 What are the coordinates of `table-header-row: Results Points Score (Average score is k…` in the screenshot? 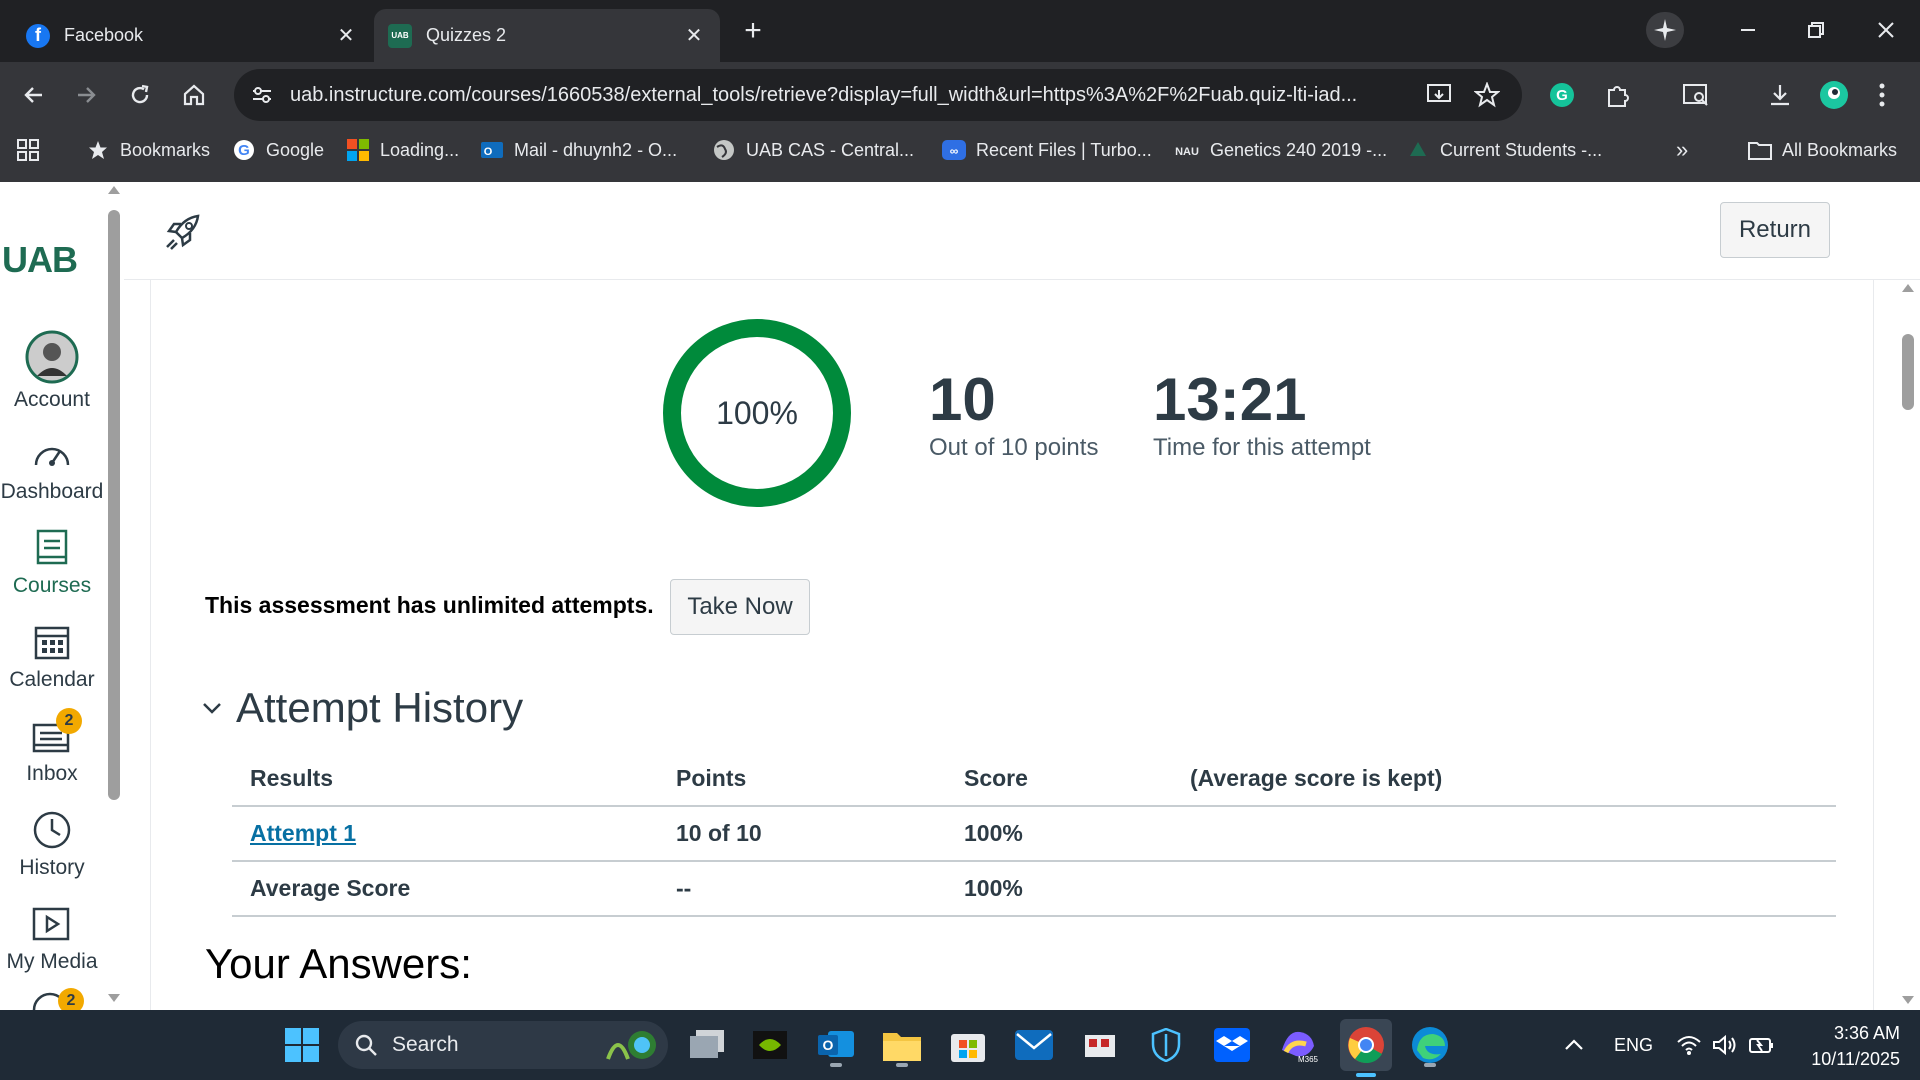 It's located at (1034, 779).